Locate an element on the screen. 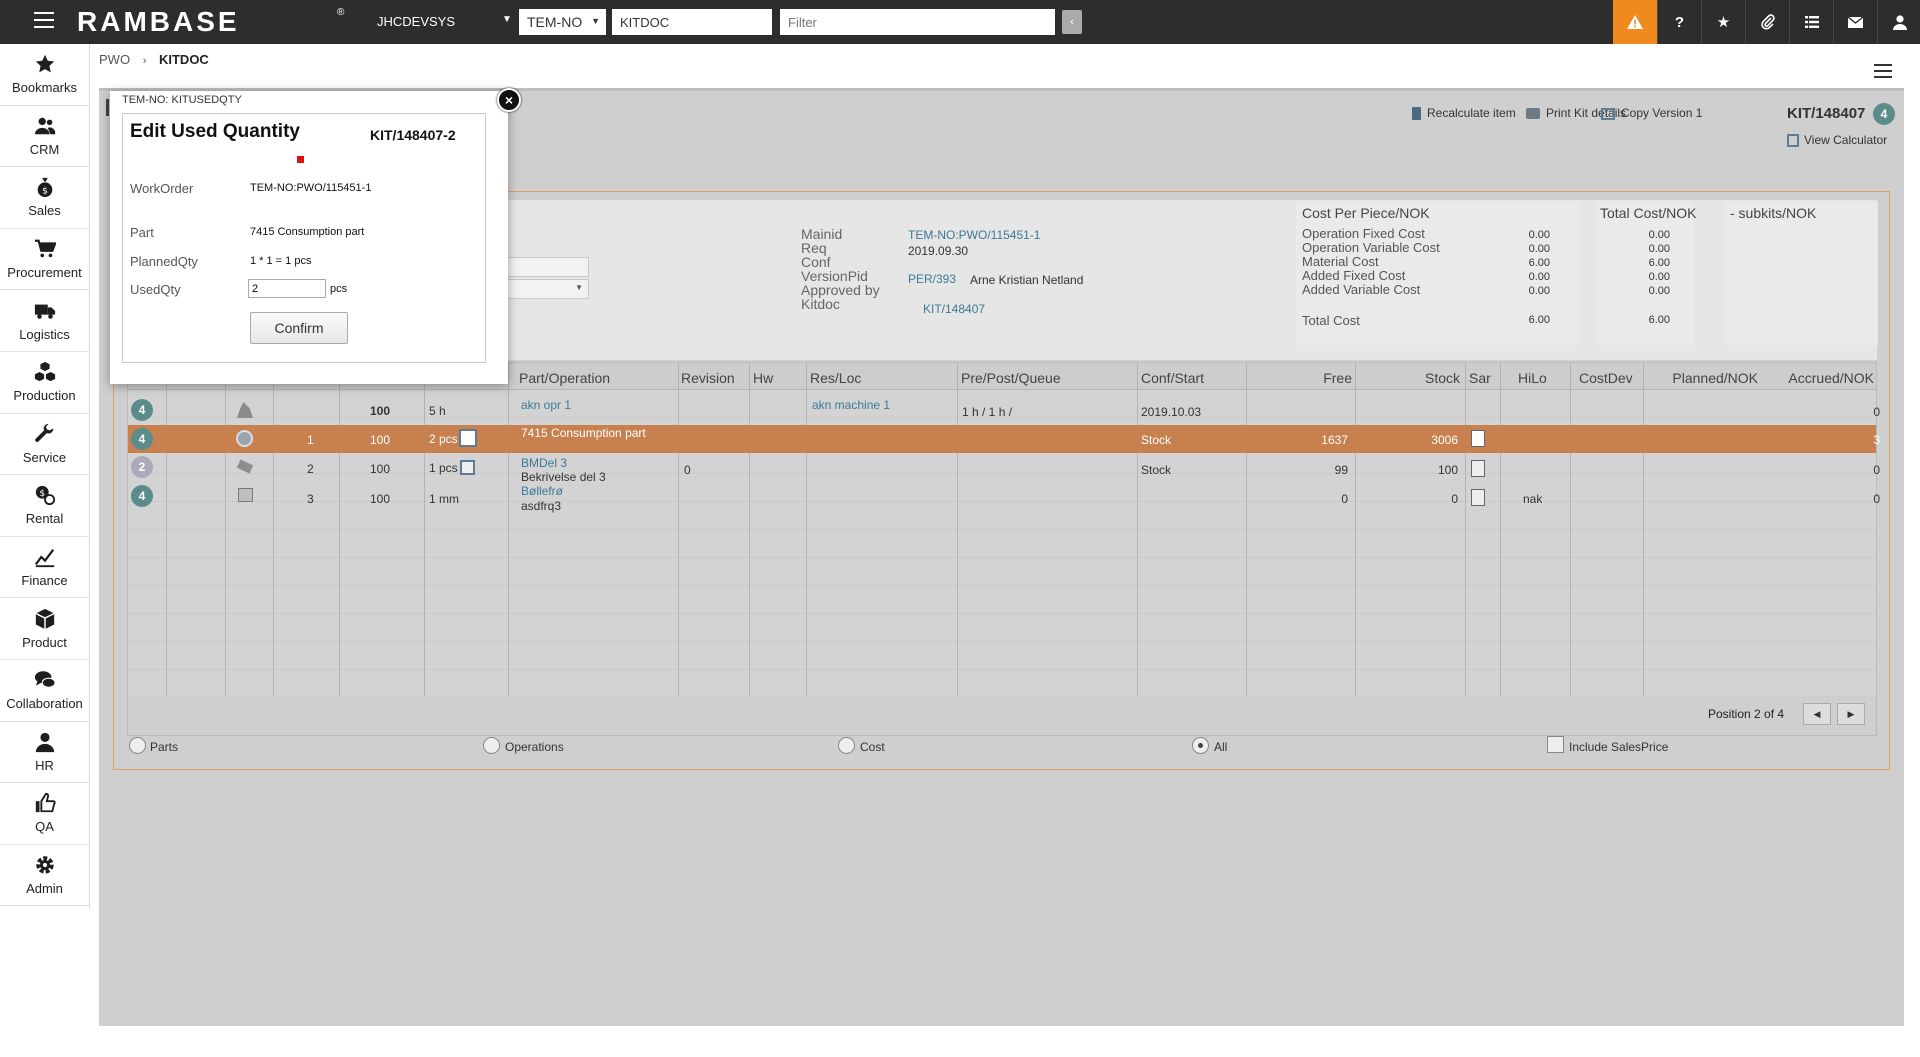  used-qty-input is located at coordinates (287, 288).